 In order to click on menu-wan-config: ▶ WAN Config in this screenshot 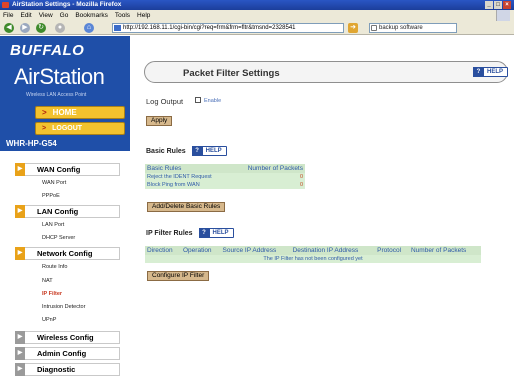, I will do `click(67, 169)`.